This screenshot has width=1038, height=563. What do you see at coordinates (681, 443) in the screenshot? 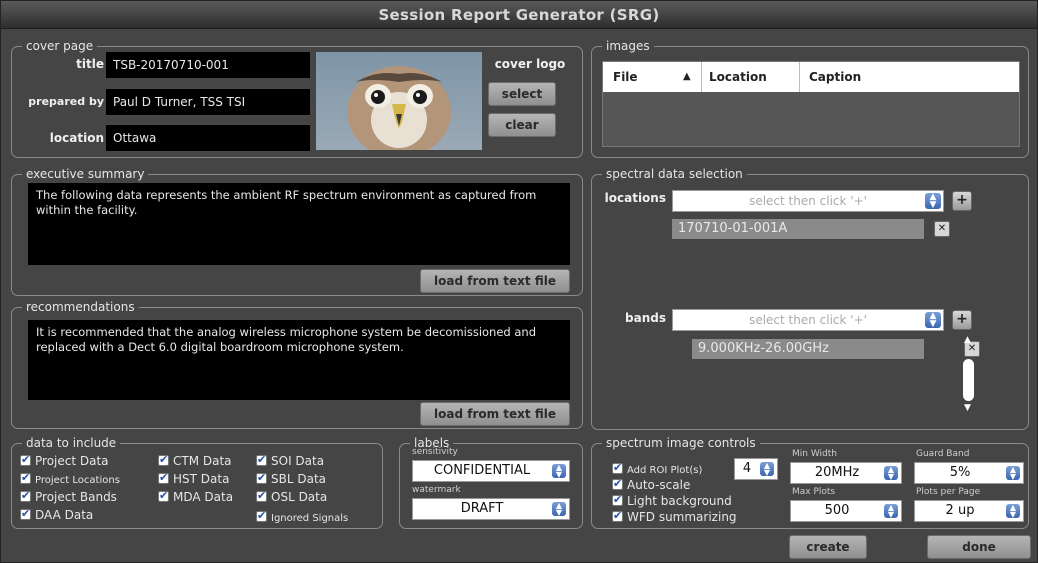
I see `spectrum-controls-legend: spectrum image controls` at bounding box center [681, 443].